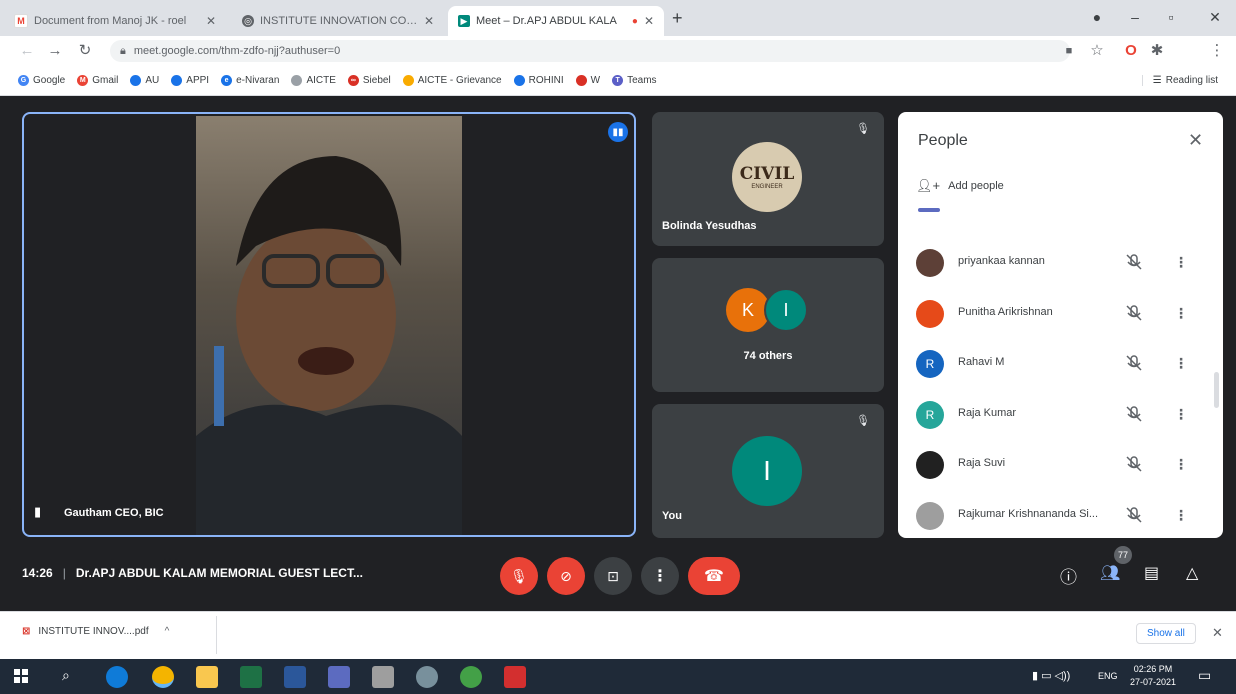 The height and width of the screenshot is (694, 1236). What do you see at coordinates (515, 677) in the screenshot?
I see `acrobat-icon` at bounding box center [515, 677].